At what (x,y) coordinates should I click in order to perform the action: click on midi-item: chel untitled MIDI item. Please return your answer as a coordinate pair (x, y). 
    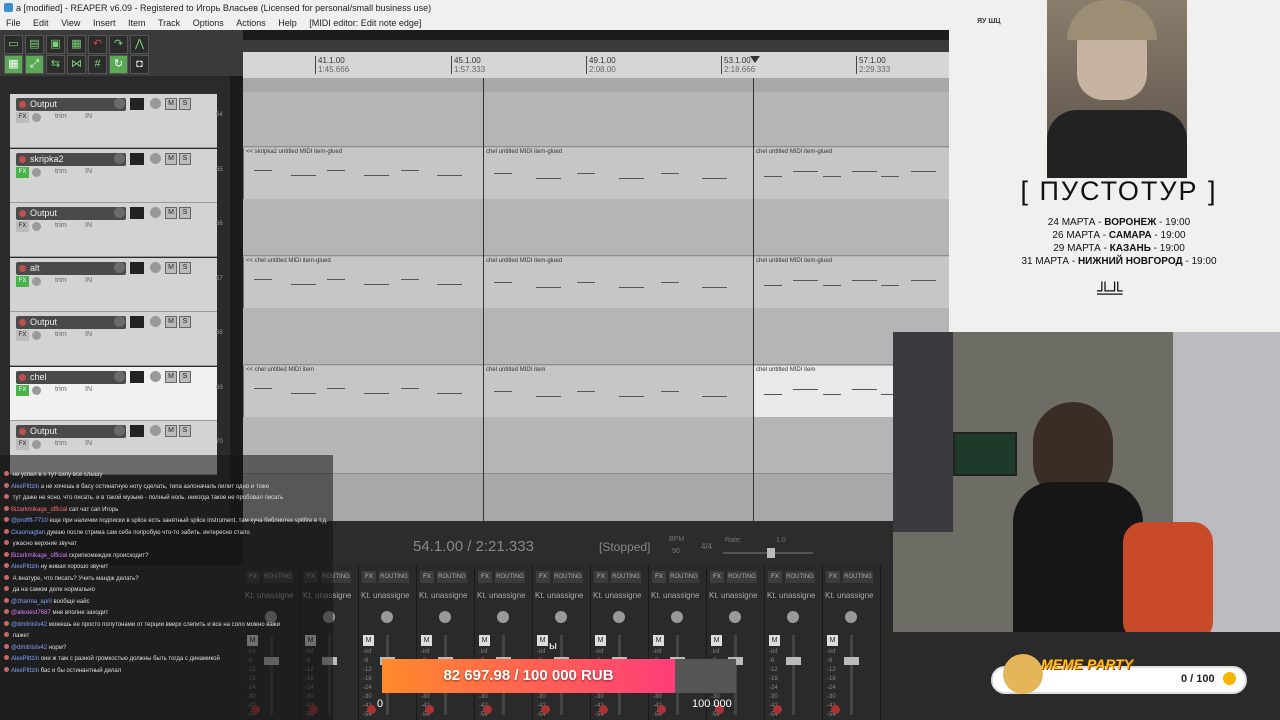
    Looking at the image, I should click on (618, 391).